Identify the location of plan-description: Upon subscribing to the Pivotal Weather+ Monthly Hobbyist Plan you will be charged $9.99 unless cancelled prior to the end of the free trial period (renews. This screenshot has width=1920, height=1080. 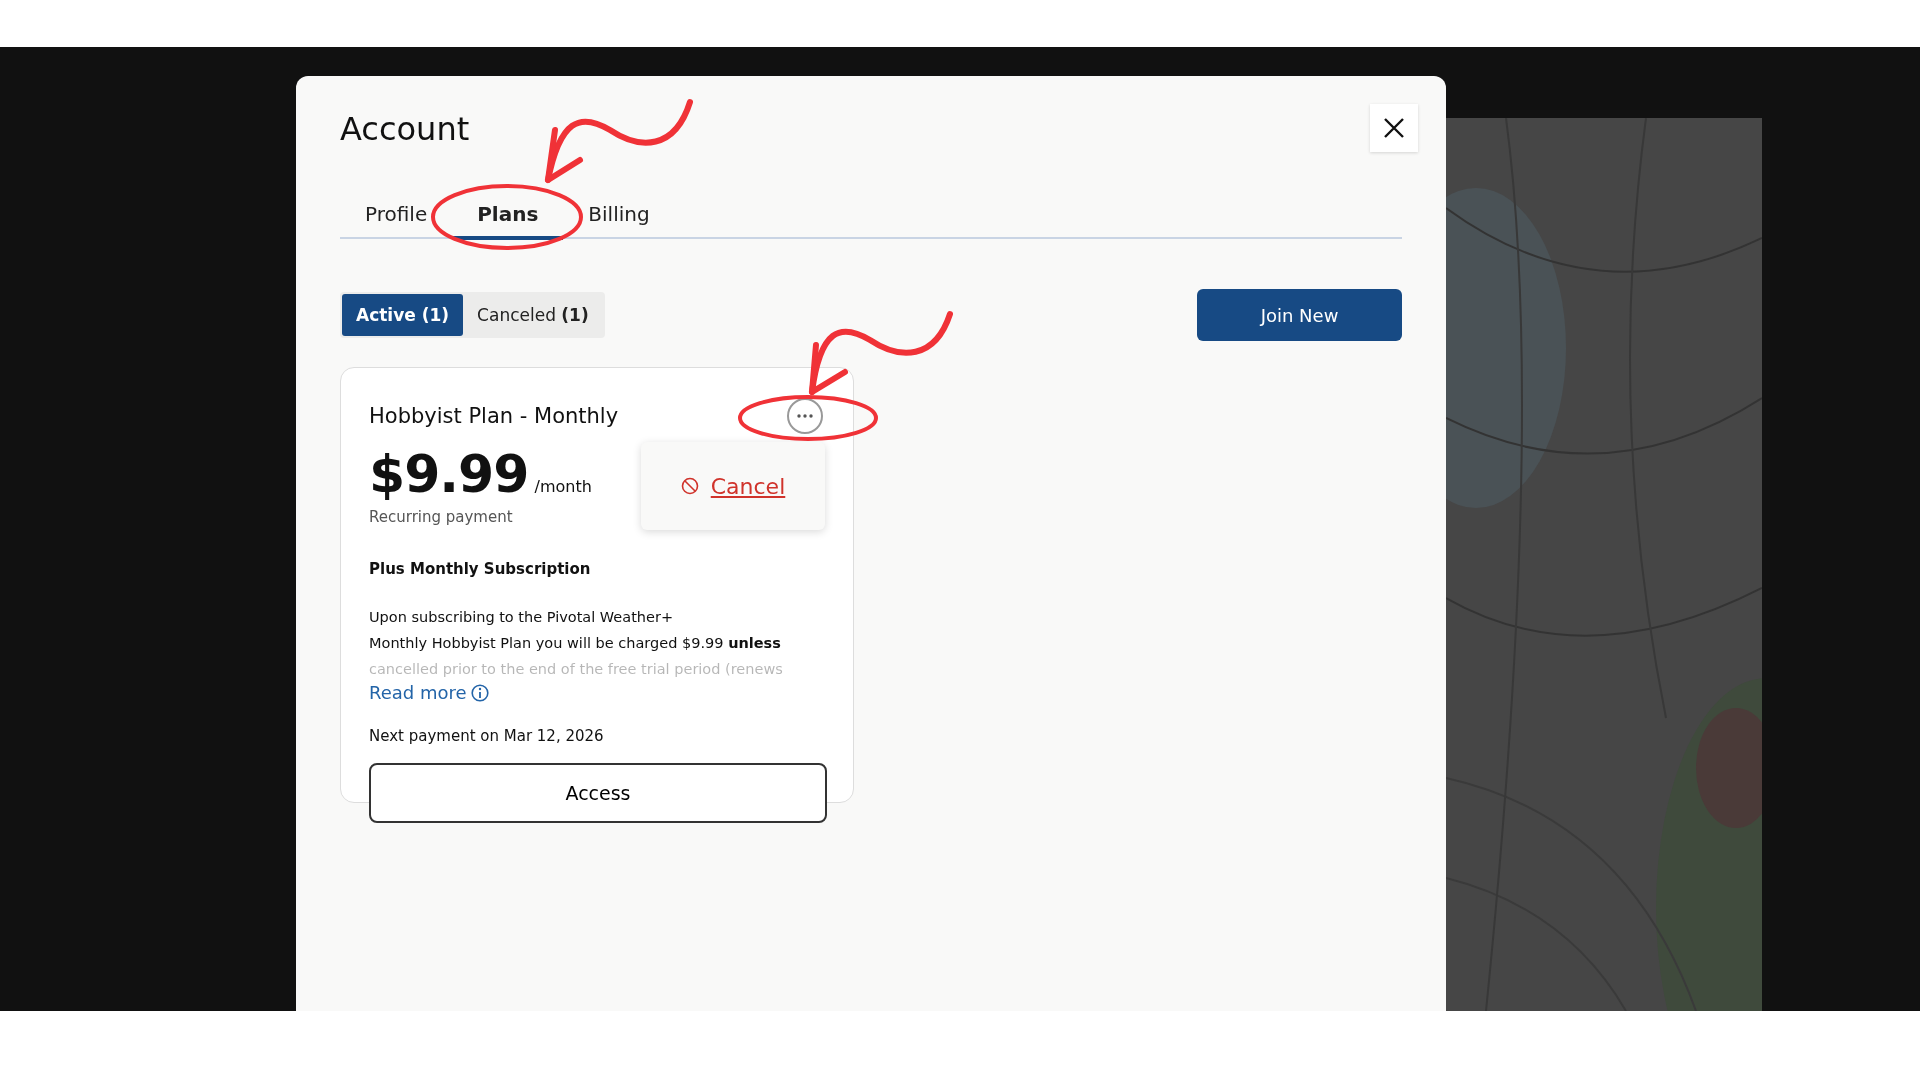
(576, 643).